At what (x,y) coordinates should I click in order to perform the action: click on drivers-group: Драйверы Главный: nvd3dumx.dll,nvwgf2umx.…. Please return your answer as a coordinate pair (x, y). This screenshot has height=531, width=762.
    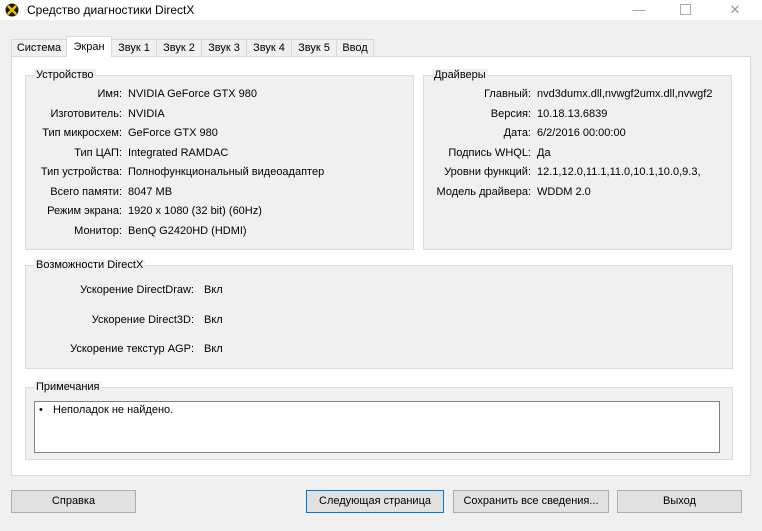
    Looking at the image, I should click on (577, 159).